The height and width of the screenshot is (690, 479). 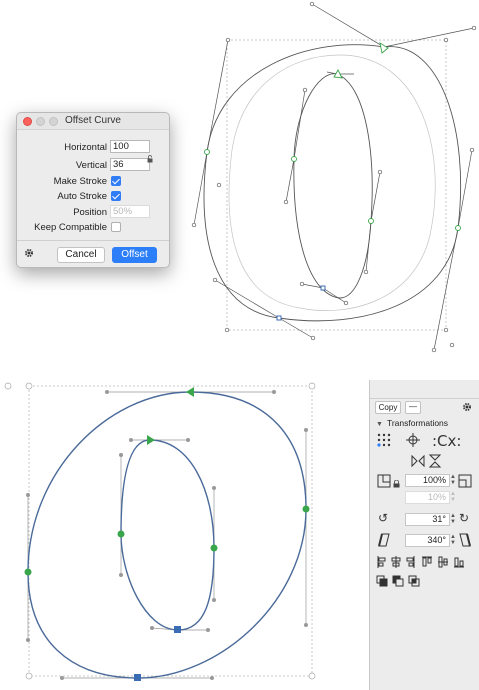 What do you see at coordinates (177, 629) in the screenshot?
I see `lower-inner-start-node` at bounding box center [177, 629].